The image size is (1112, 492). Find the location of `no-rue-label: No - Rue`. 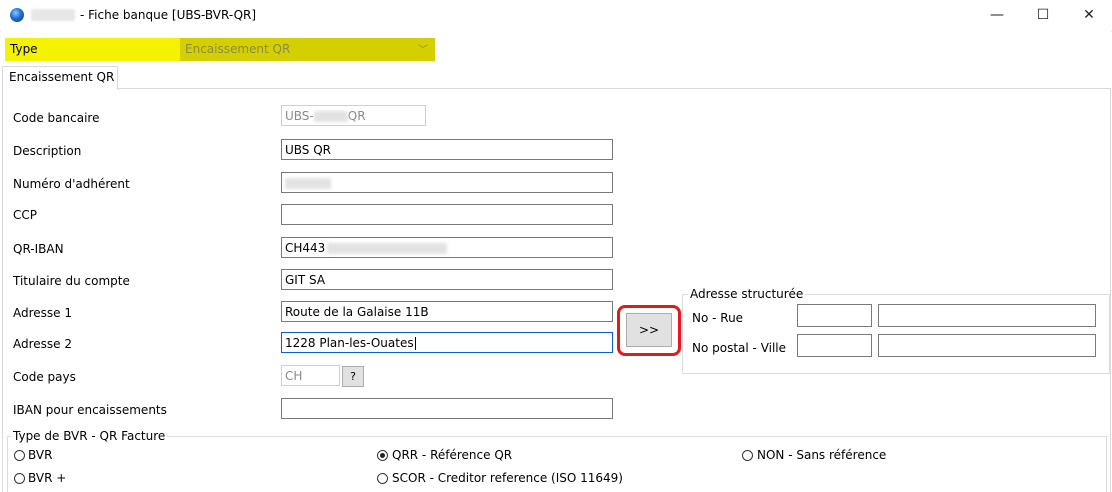

no-rue-label: No - Rue is located at coordinates (718, 318).